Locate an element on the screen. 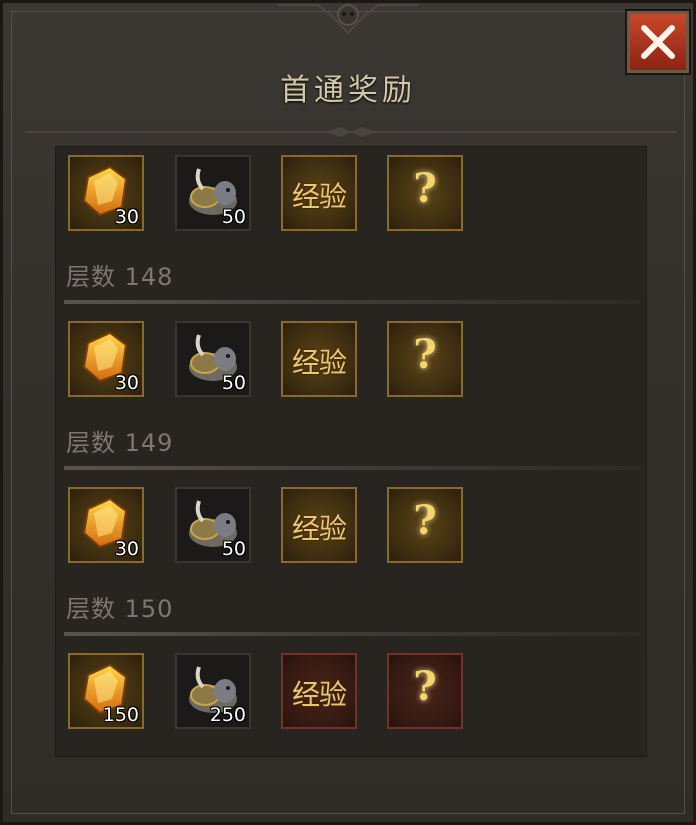 The height and width of the screenshot is (825, 696). item-quantity: 150 is located at coordinates (120, 715).